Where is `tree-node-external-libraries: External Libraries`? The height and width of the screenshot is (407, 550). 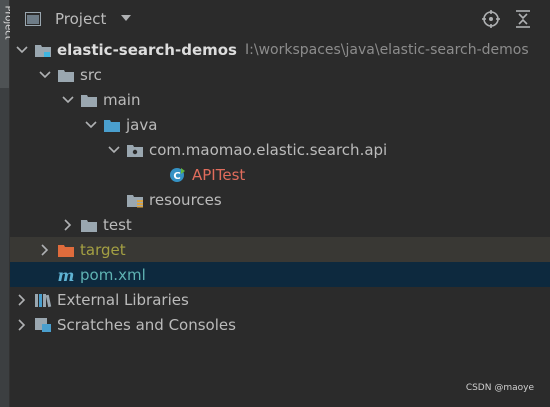
tree-node-external-libraries: External Libraries is located at coordinates (280, 299).